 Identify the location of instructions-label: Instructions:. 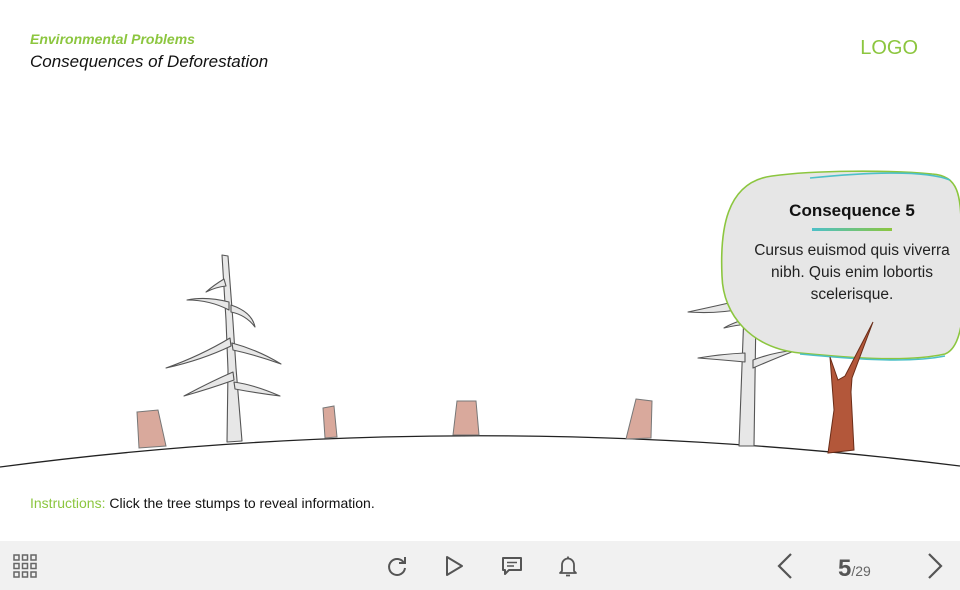
(68, 503).